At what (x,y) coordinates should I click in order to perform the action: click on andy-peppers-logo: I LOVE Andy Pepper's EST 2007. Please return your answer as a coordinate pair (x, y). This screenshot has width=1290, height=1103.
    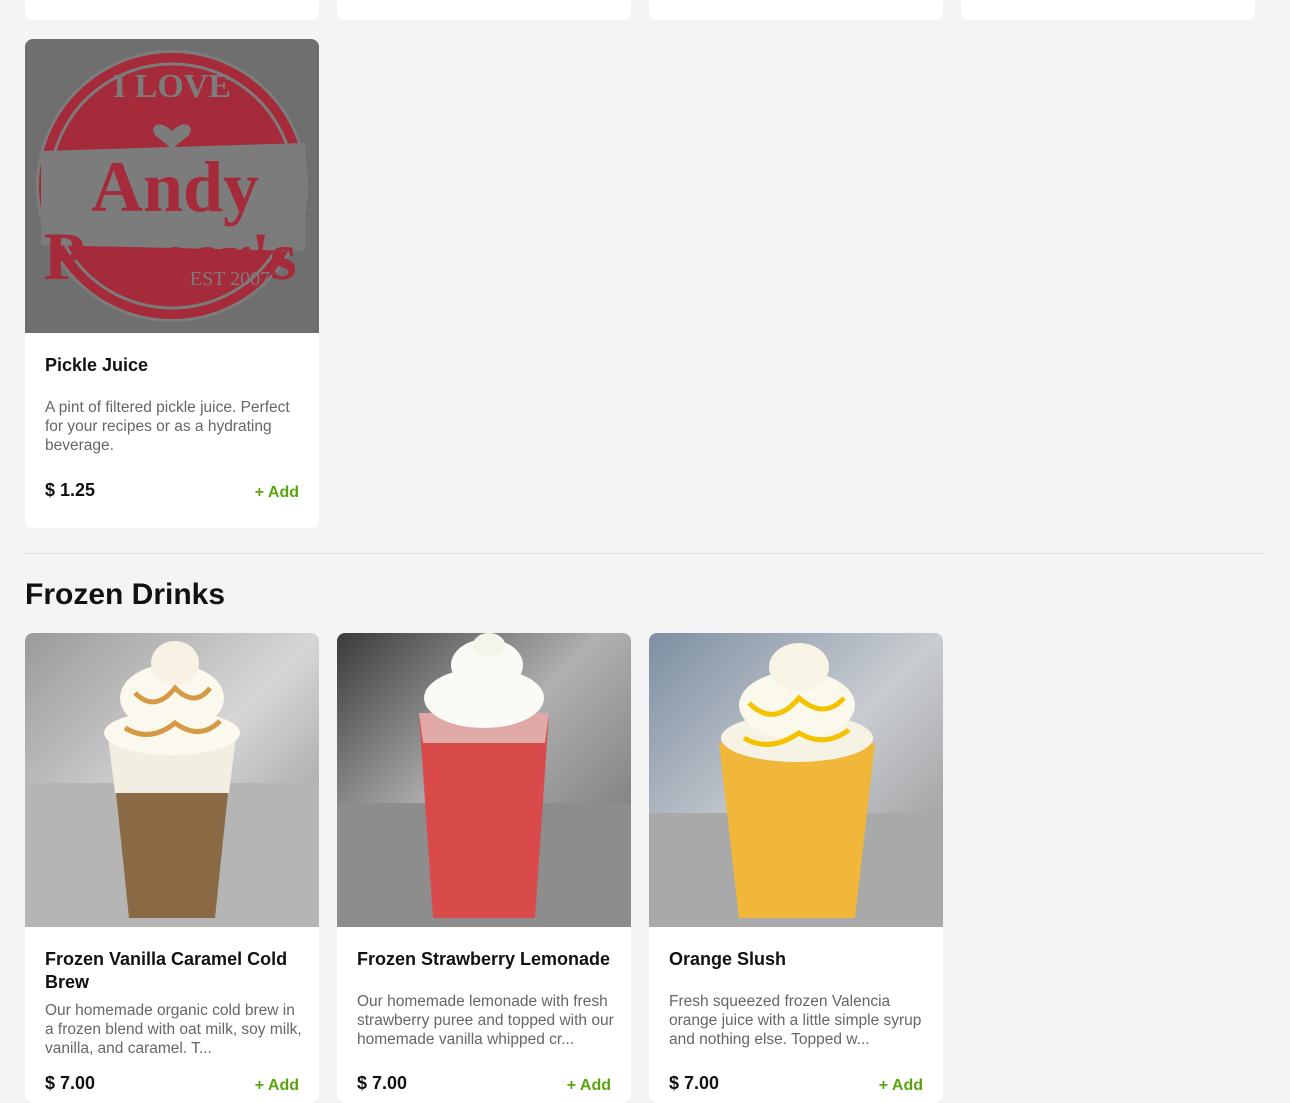
    Looking at the image, I should click on (172, 186).